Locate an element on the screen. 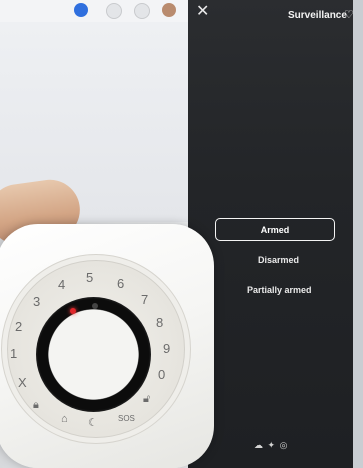 Image resolution: width=363 pixels, height=468 pixels. key-1: 1 is located at coordinates (13, 353).